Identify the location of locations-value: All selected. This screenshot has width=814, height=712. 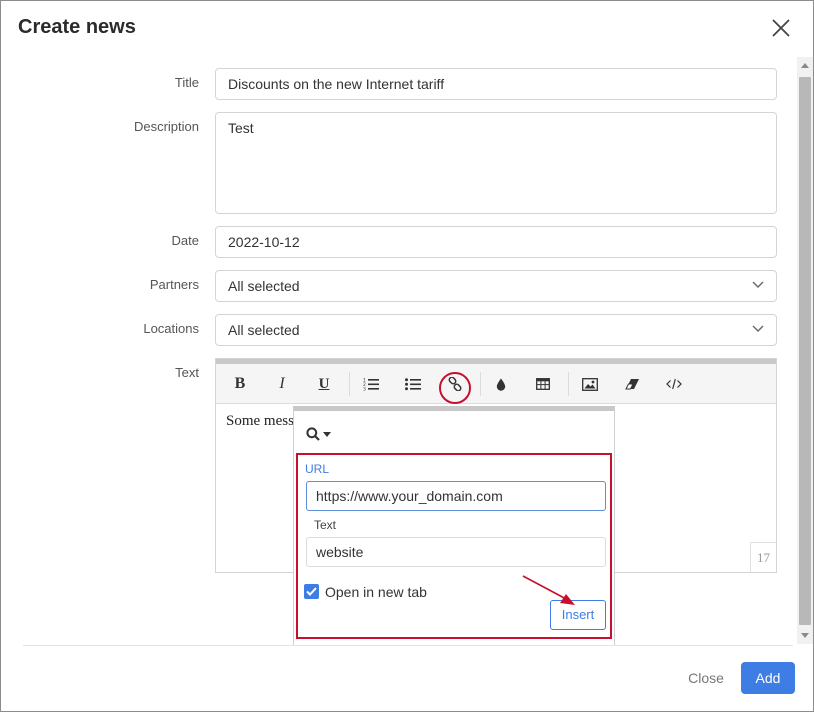
(264, 330).